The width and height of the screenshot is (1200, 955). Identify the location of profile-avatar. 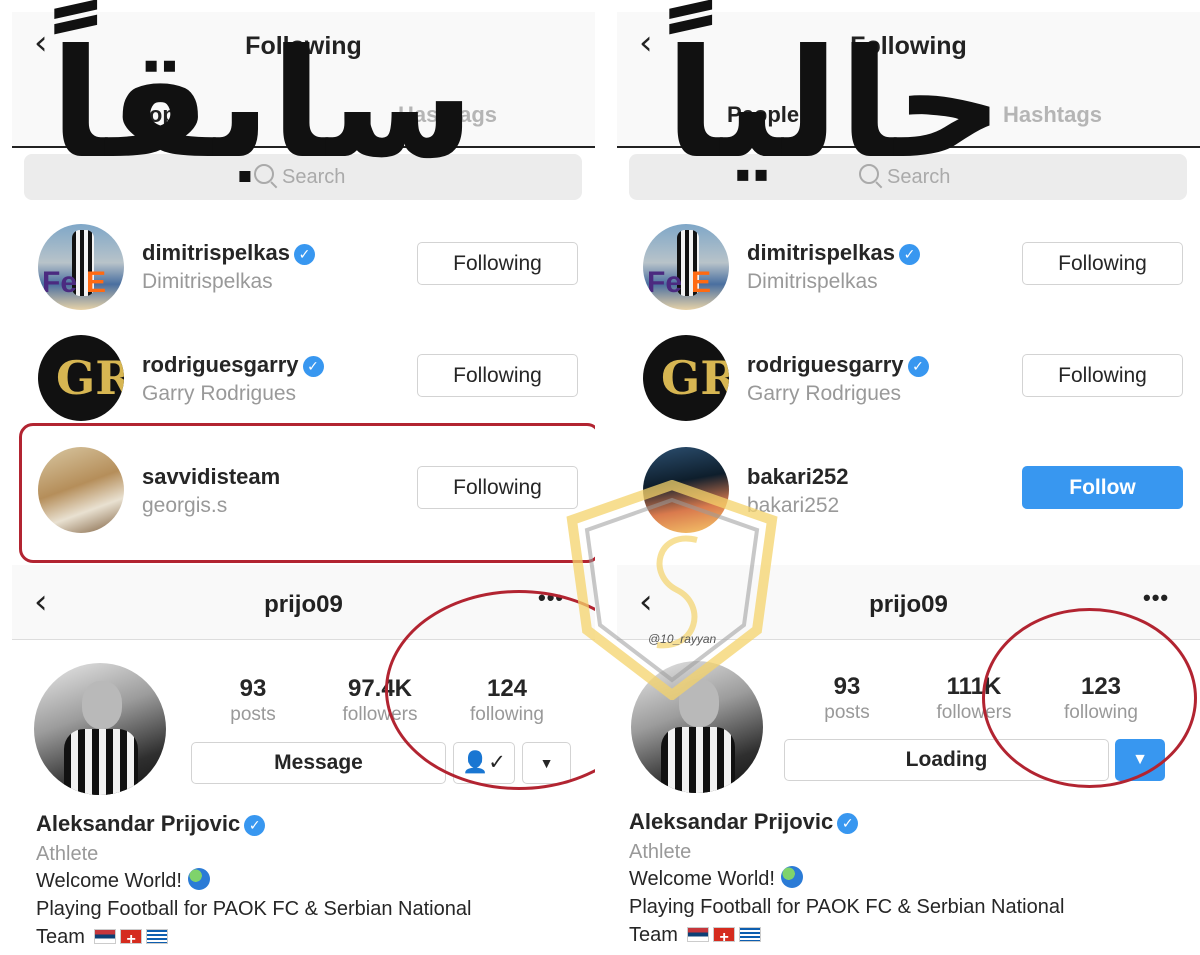
(100, 729).